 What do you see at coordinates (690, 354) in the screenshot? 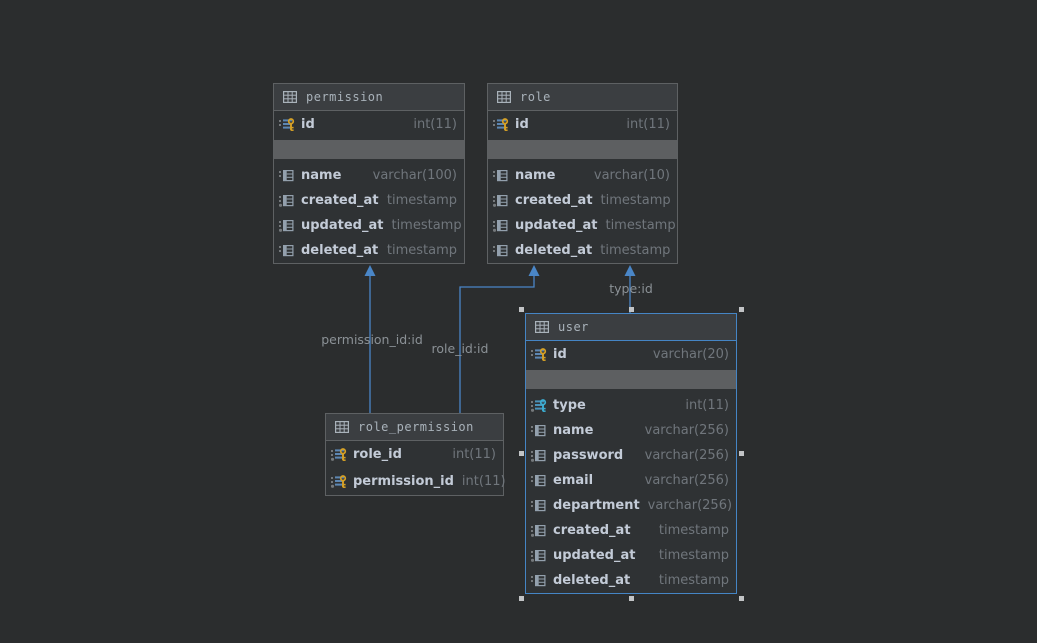
I see `column-type: varchar(20)` at bounding box center [690, 354].